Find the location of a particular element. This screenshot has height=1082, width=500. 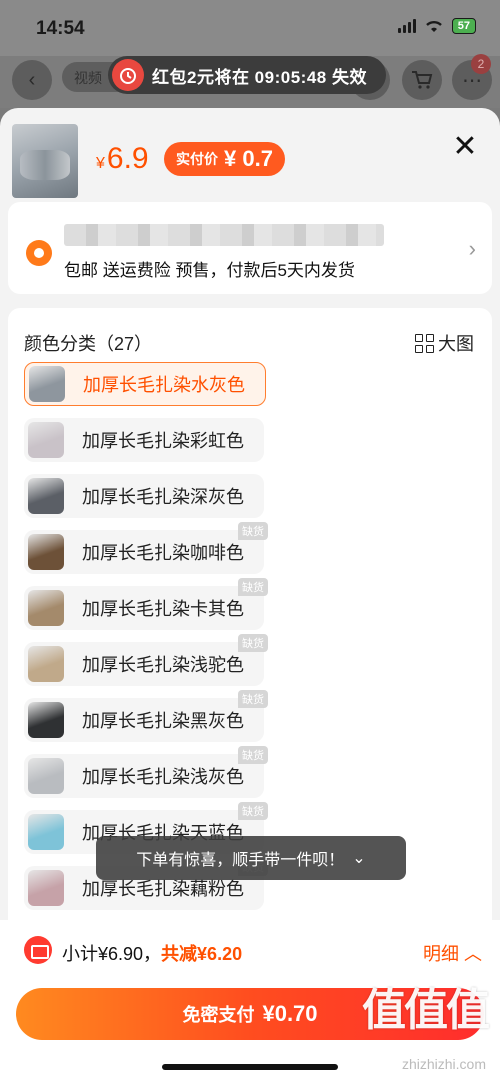

watermark-url: zhizhizhi.com is located at coordinates (443, 1064).